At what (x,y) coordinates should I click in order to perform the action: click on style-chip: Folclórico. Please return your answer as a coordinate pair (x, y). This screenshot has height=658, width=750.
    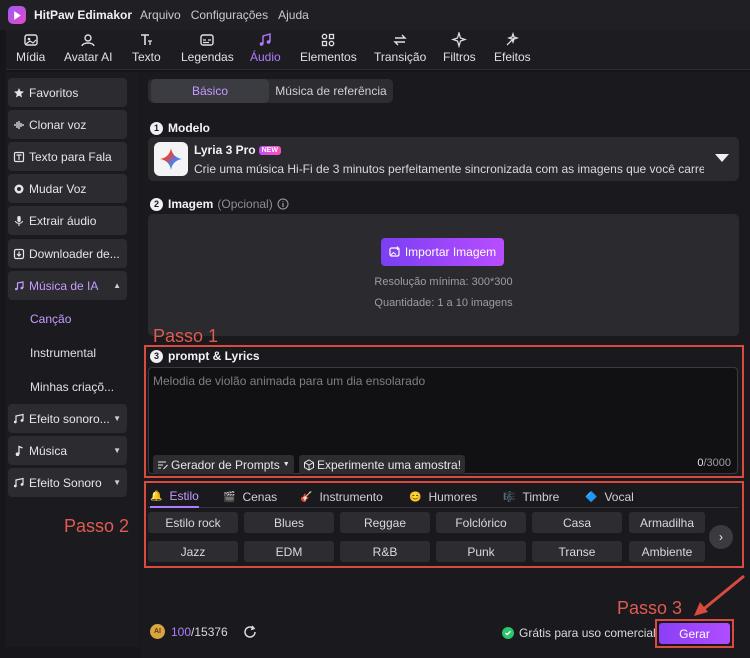
    Looking at the image, I should click on (481, 522).